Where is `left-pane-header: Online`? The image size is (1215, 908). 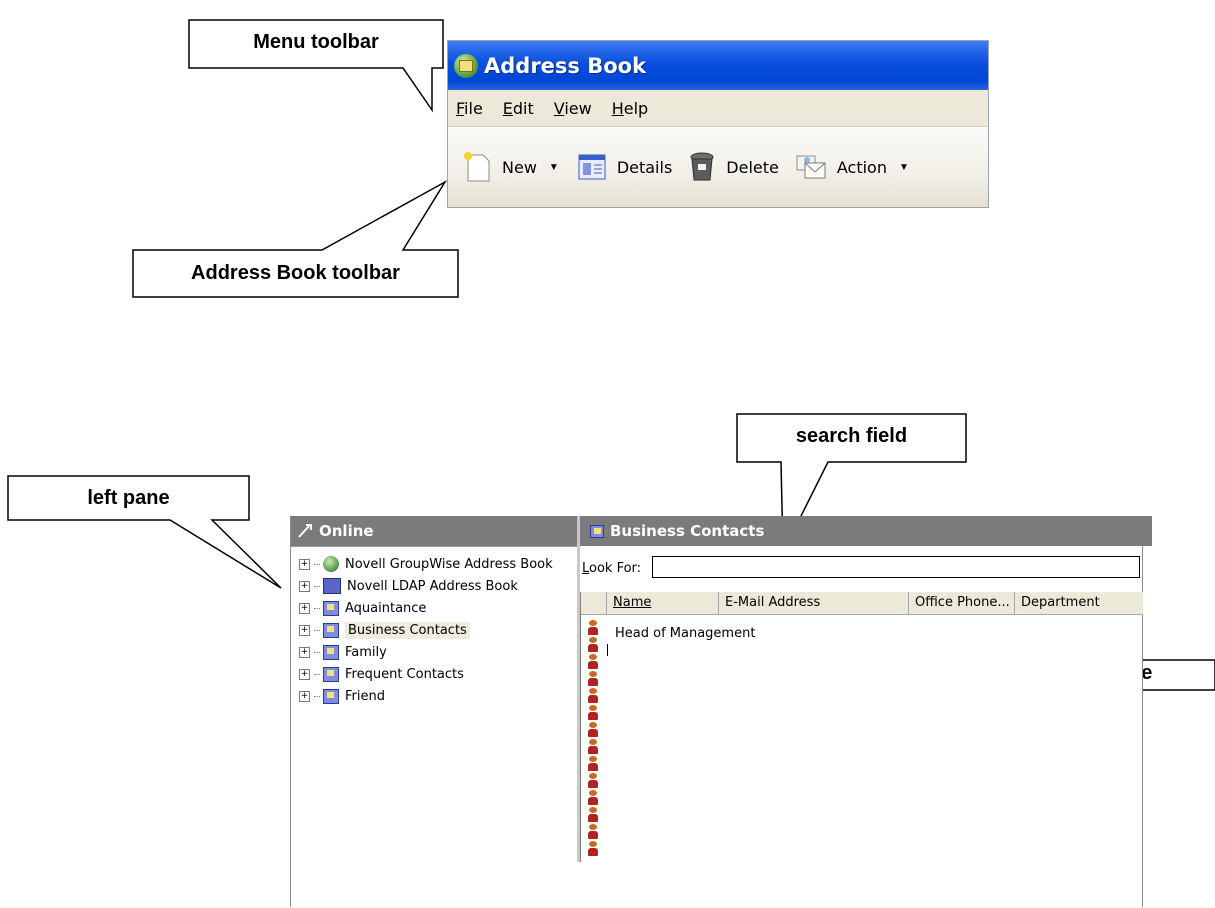 left-pane-header: Online is located at coordinates (435, 531).